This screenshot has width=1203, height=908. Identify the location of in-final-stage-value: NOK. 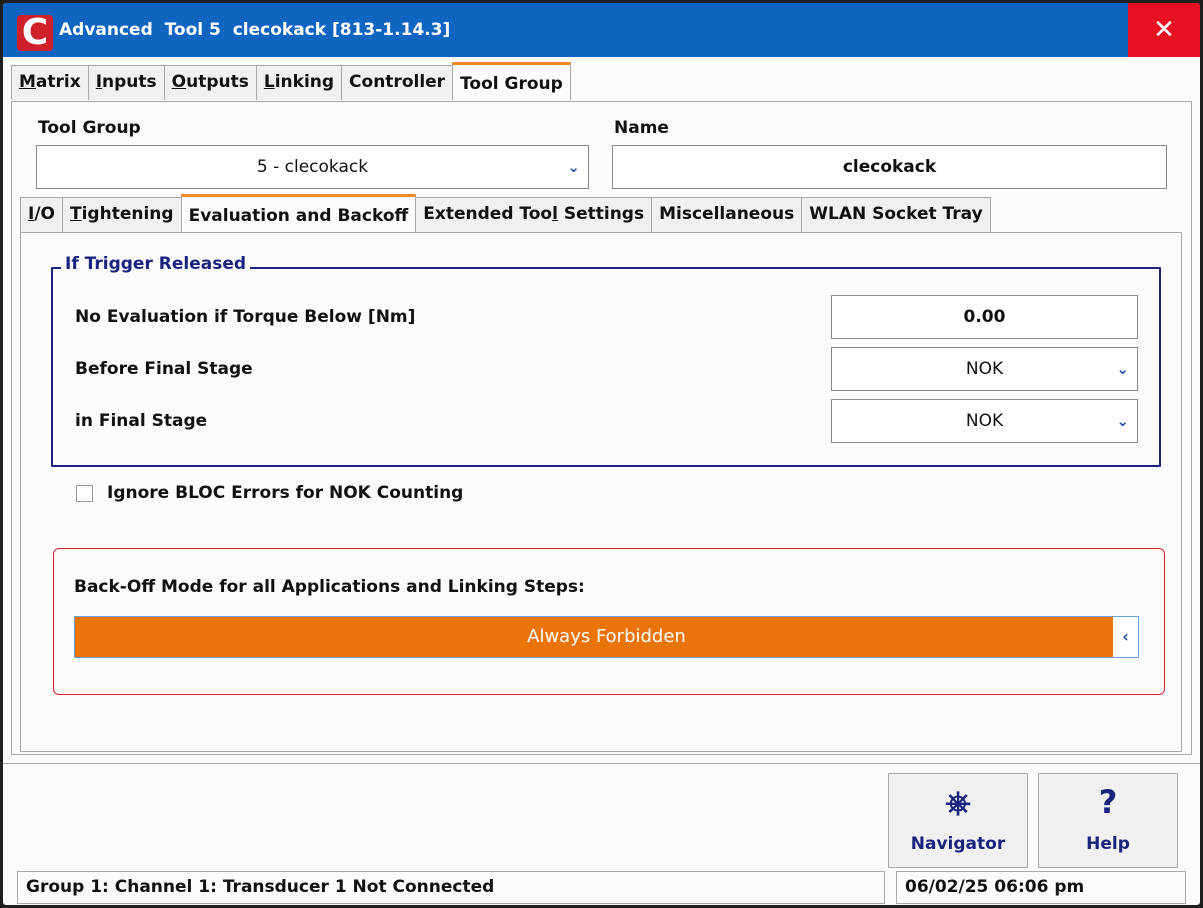
(984, 421).